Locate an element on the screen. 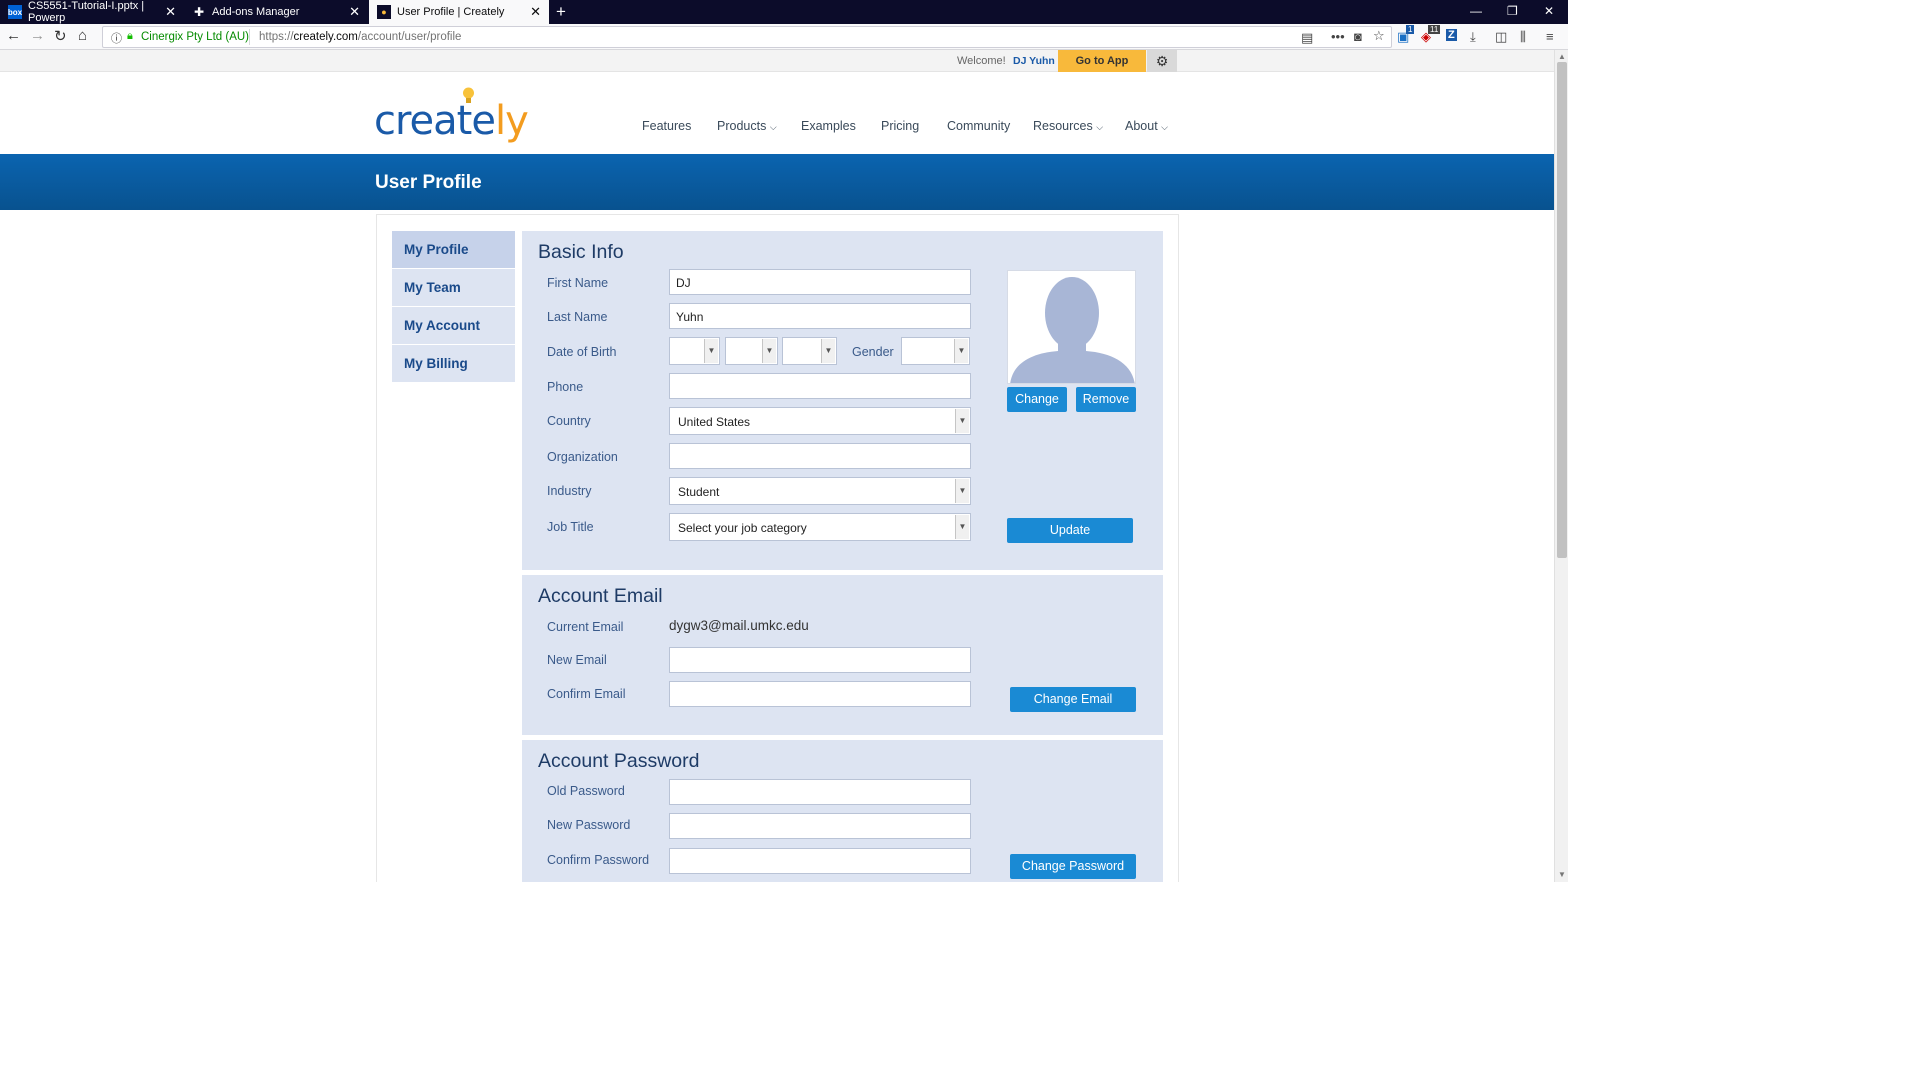  zotero-icon: Z is located at coordinates (1451, 35).